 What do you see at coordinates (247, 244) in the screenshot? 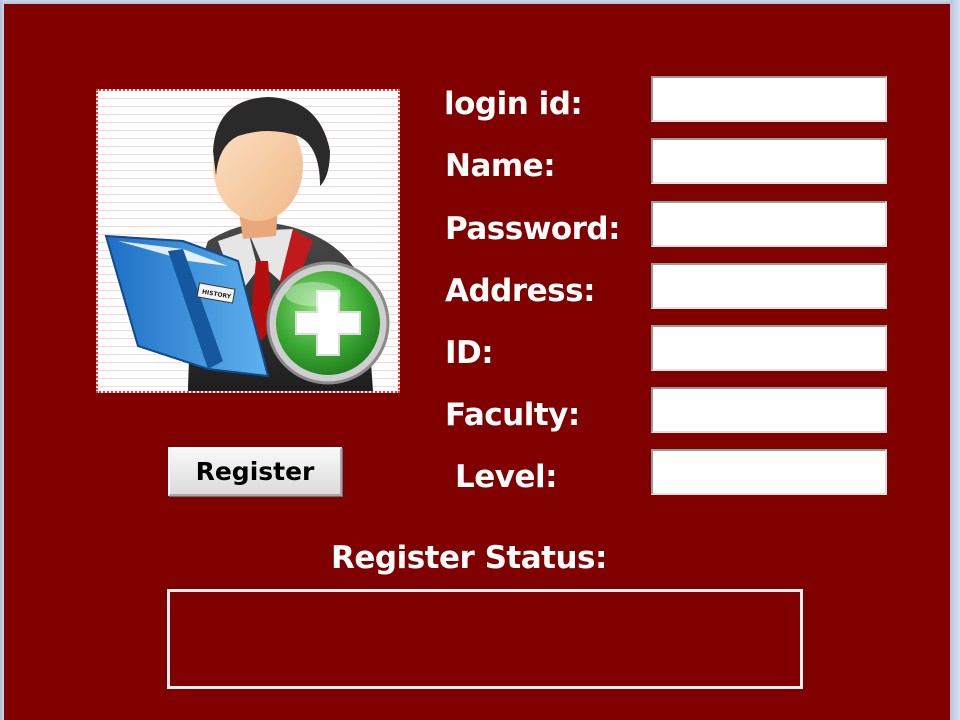
I see `add-user-reader-icon: HISTORY` at bounding box center [247, 244].